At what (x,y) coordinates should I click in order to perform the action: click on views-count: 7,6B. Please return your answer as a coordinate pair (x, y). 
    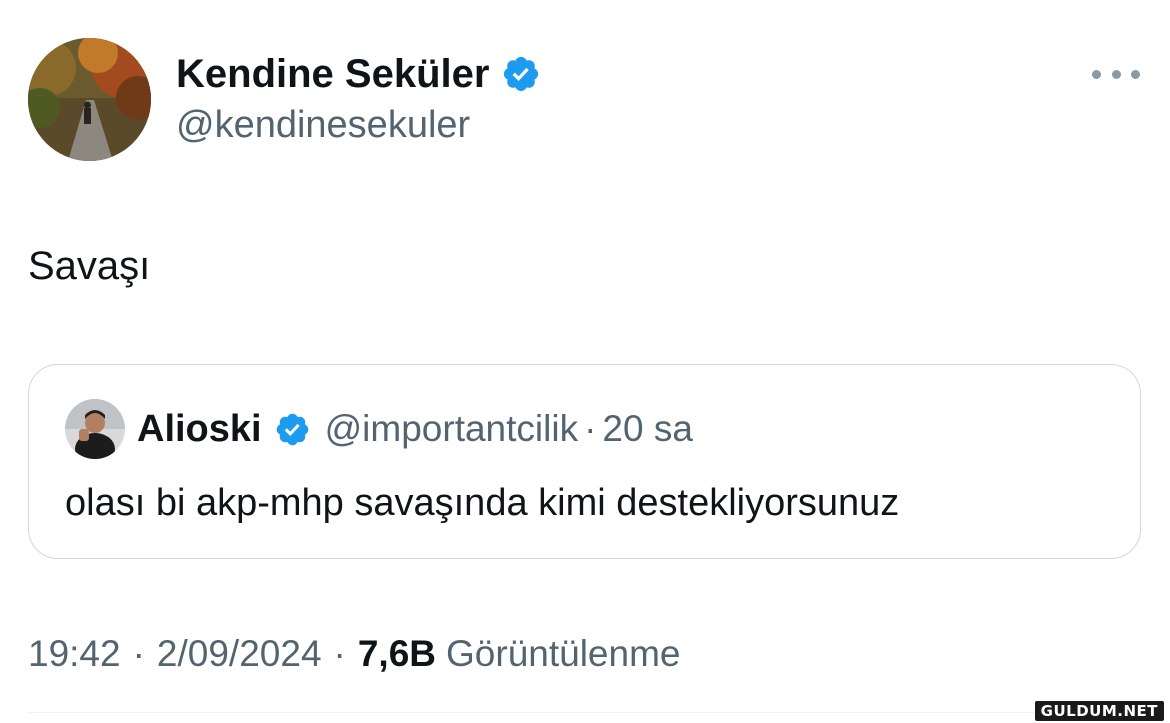
    Looking at the image, I should click on (397, 654).